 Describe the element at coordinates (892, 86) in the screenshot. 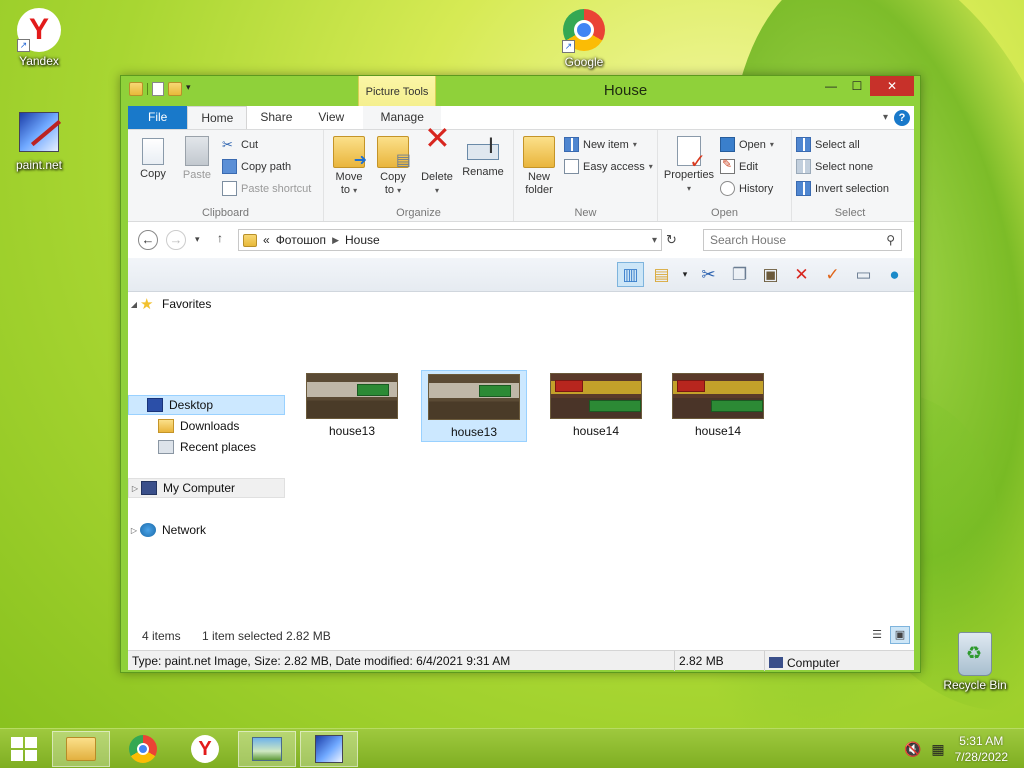

I see `close-button: ✕` at that location.